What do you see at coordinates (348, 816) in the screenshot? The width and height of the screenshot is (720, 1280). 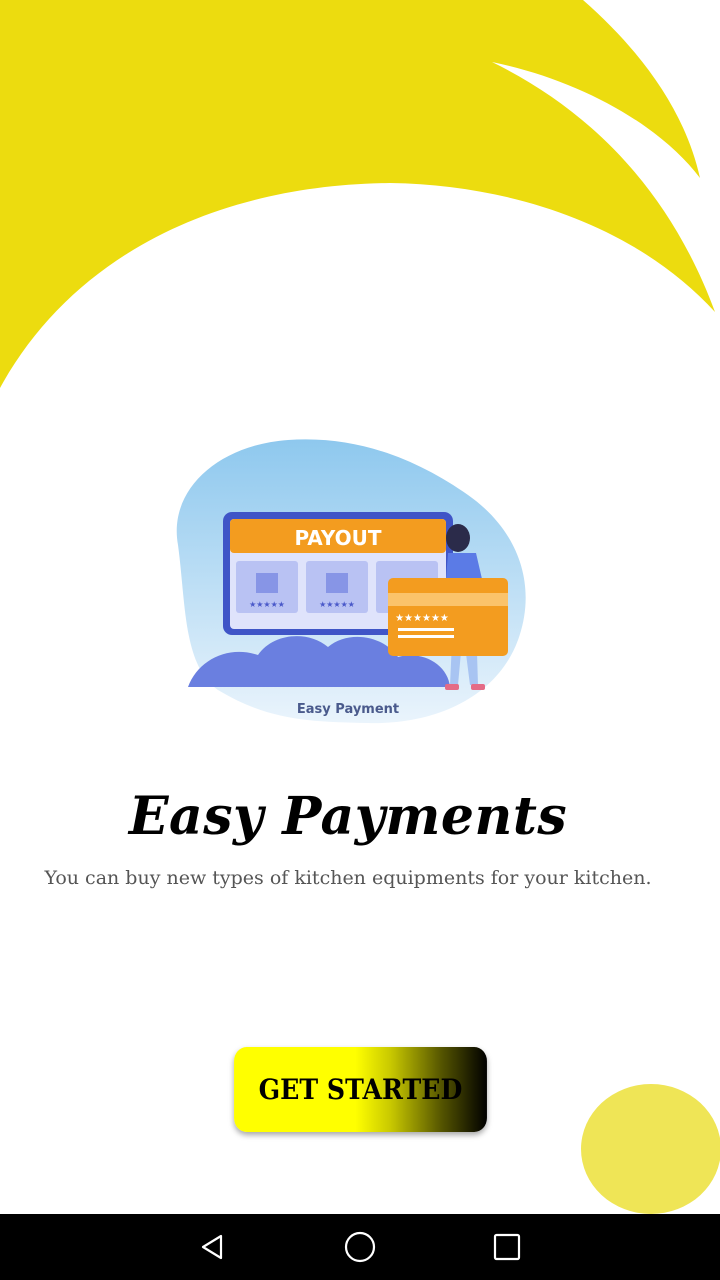 I see `page-title: Easy Payments` at bounding box center [348, 816].